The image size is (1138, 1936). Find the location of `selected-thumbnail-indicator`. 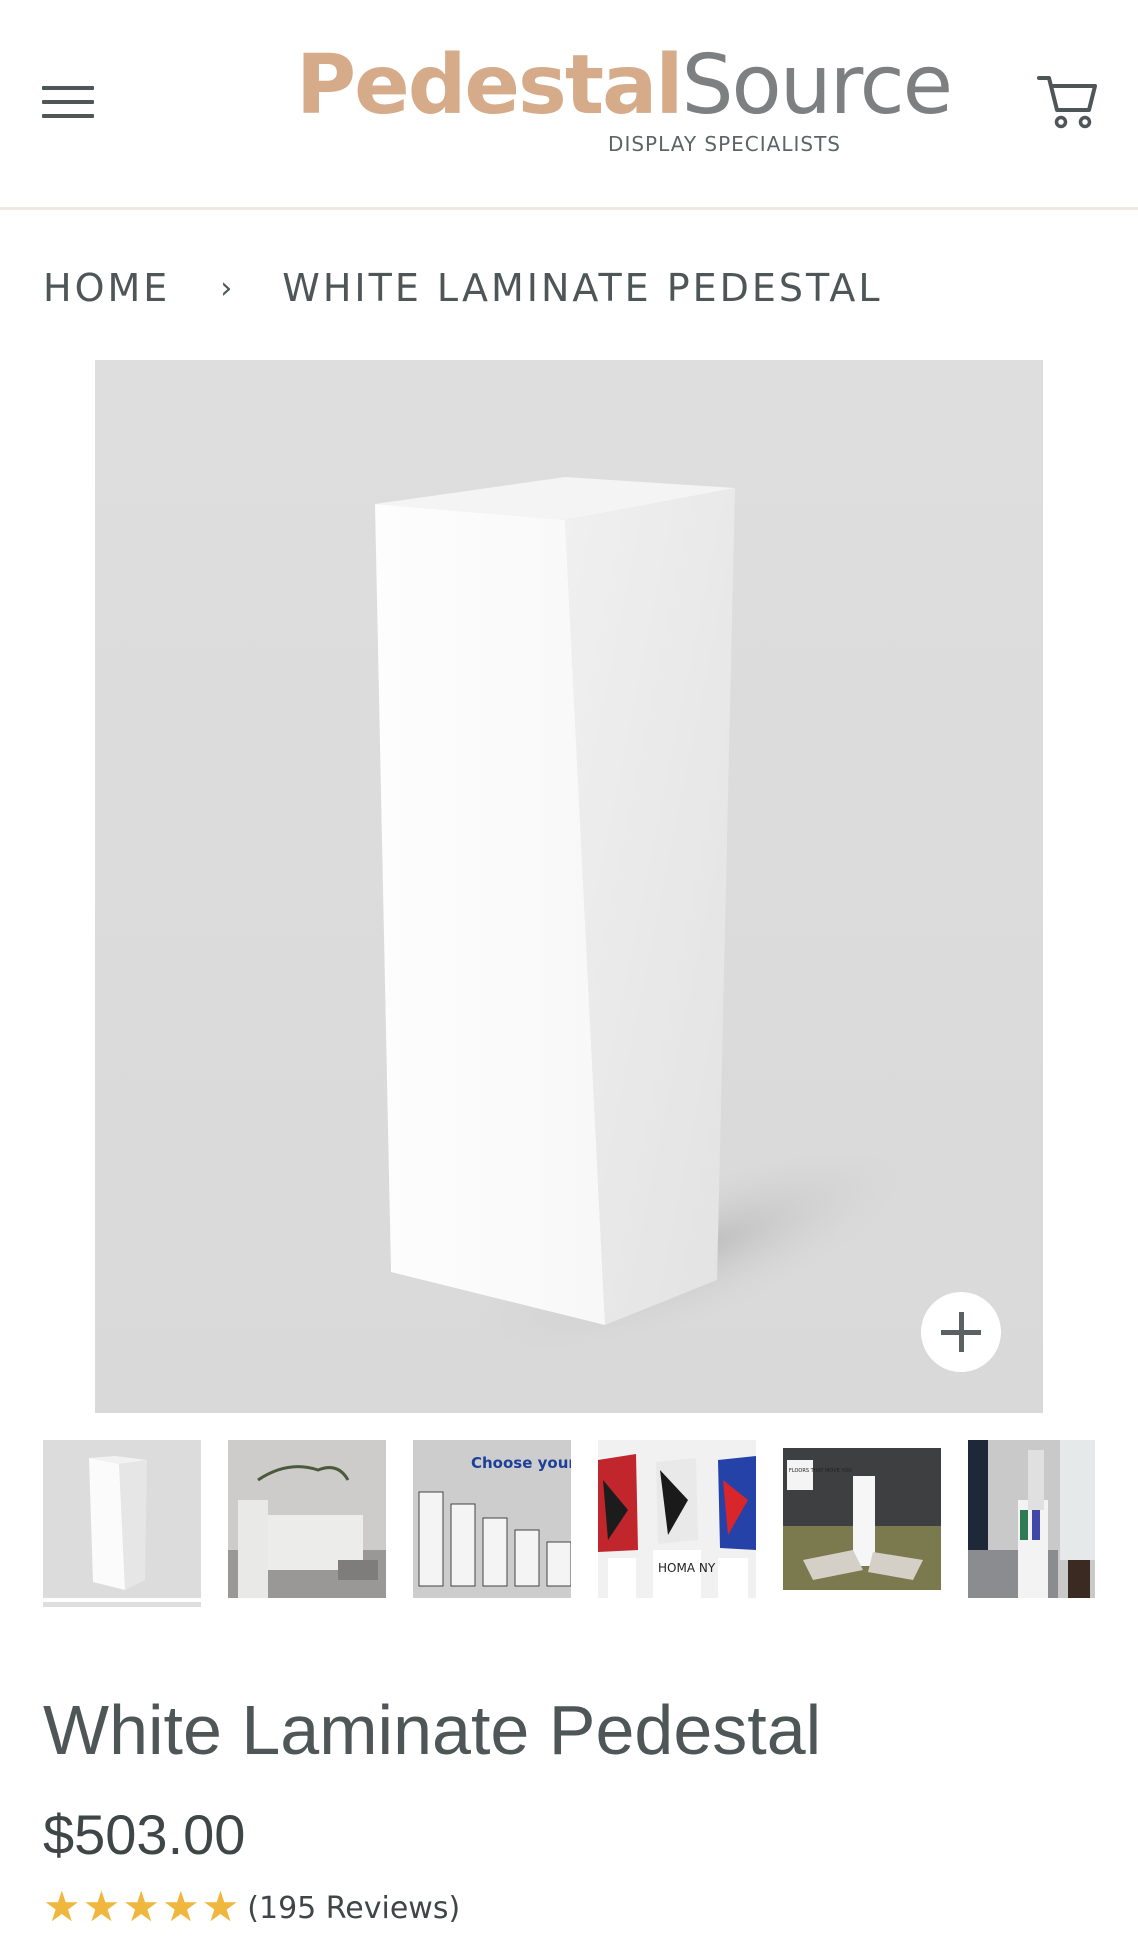

selected-thumbnail-indicator is located at coordinates (122, 1604).